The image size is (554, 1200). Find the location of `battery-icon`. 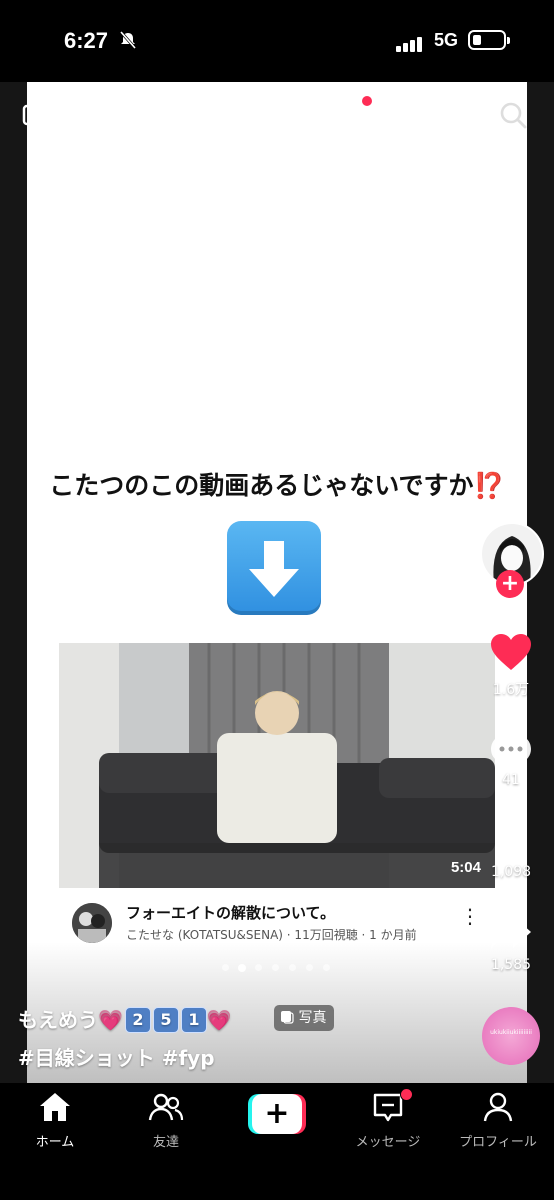

battery-icon is located at coordinates (487, 40).